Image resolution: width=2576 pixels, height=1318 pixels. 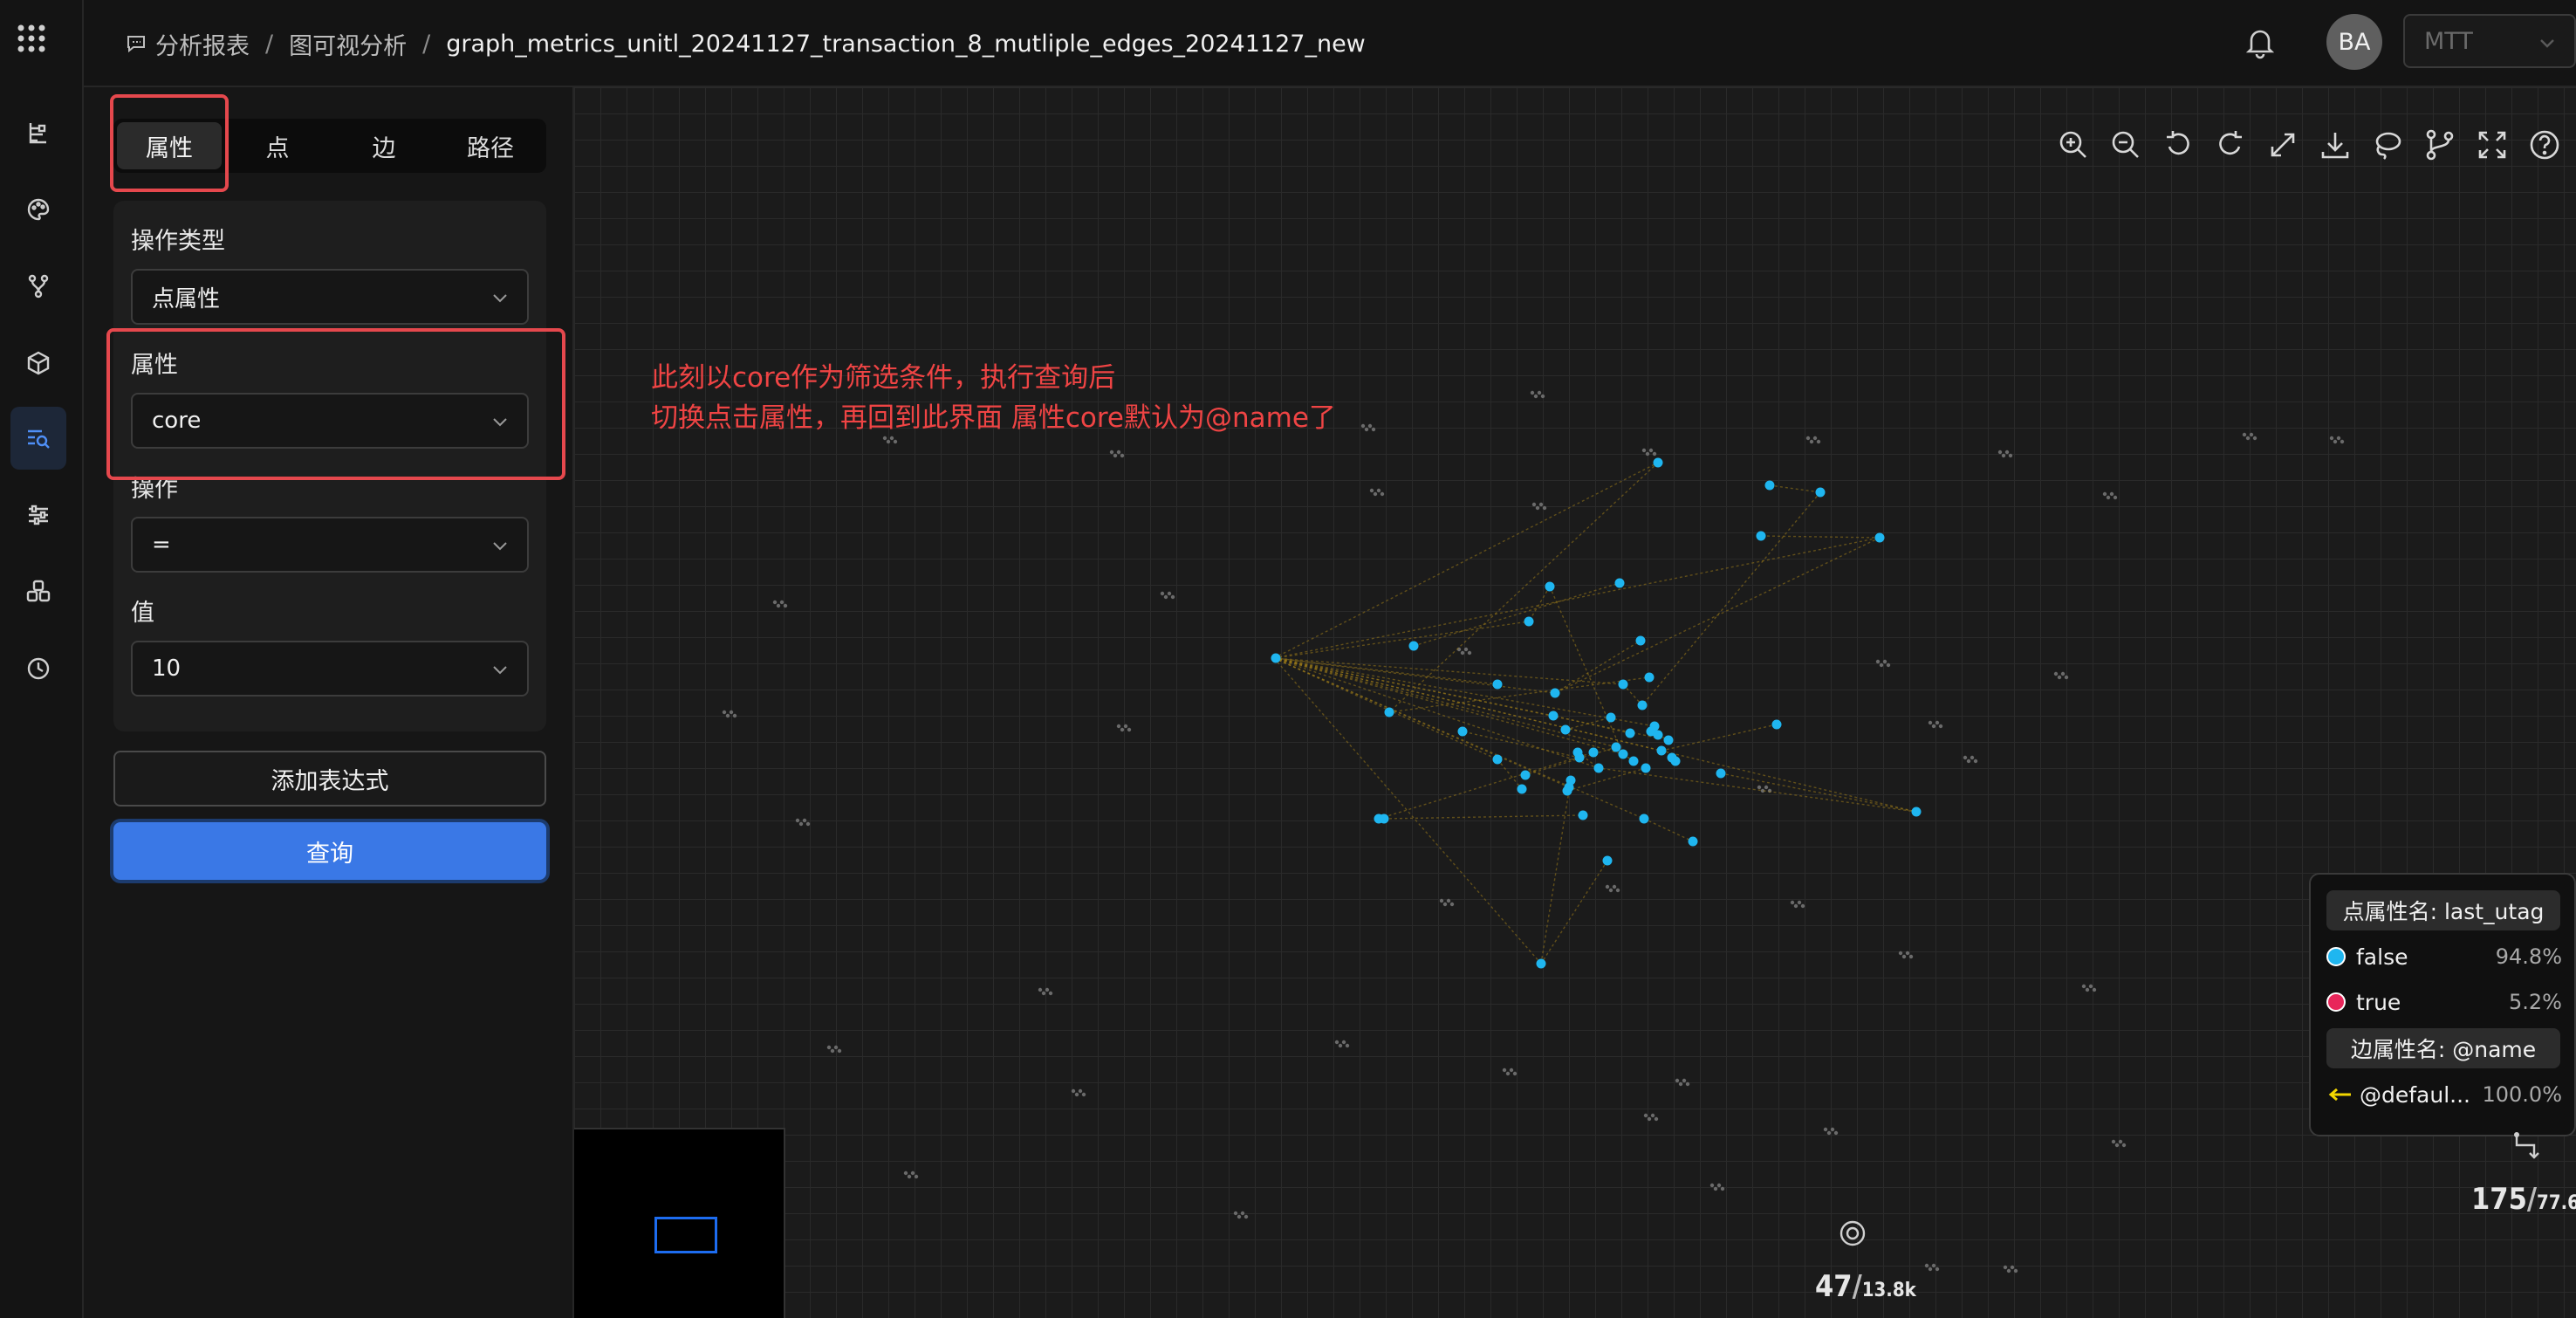 What do you see at coordinates (2073, 145) in the screenshot?
I see `zoom-in-icon` at bounding box center [2073, 145].